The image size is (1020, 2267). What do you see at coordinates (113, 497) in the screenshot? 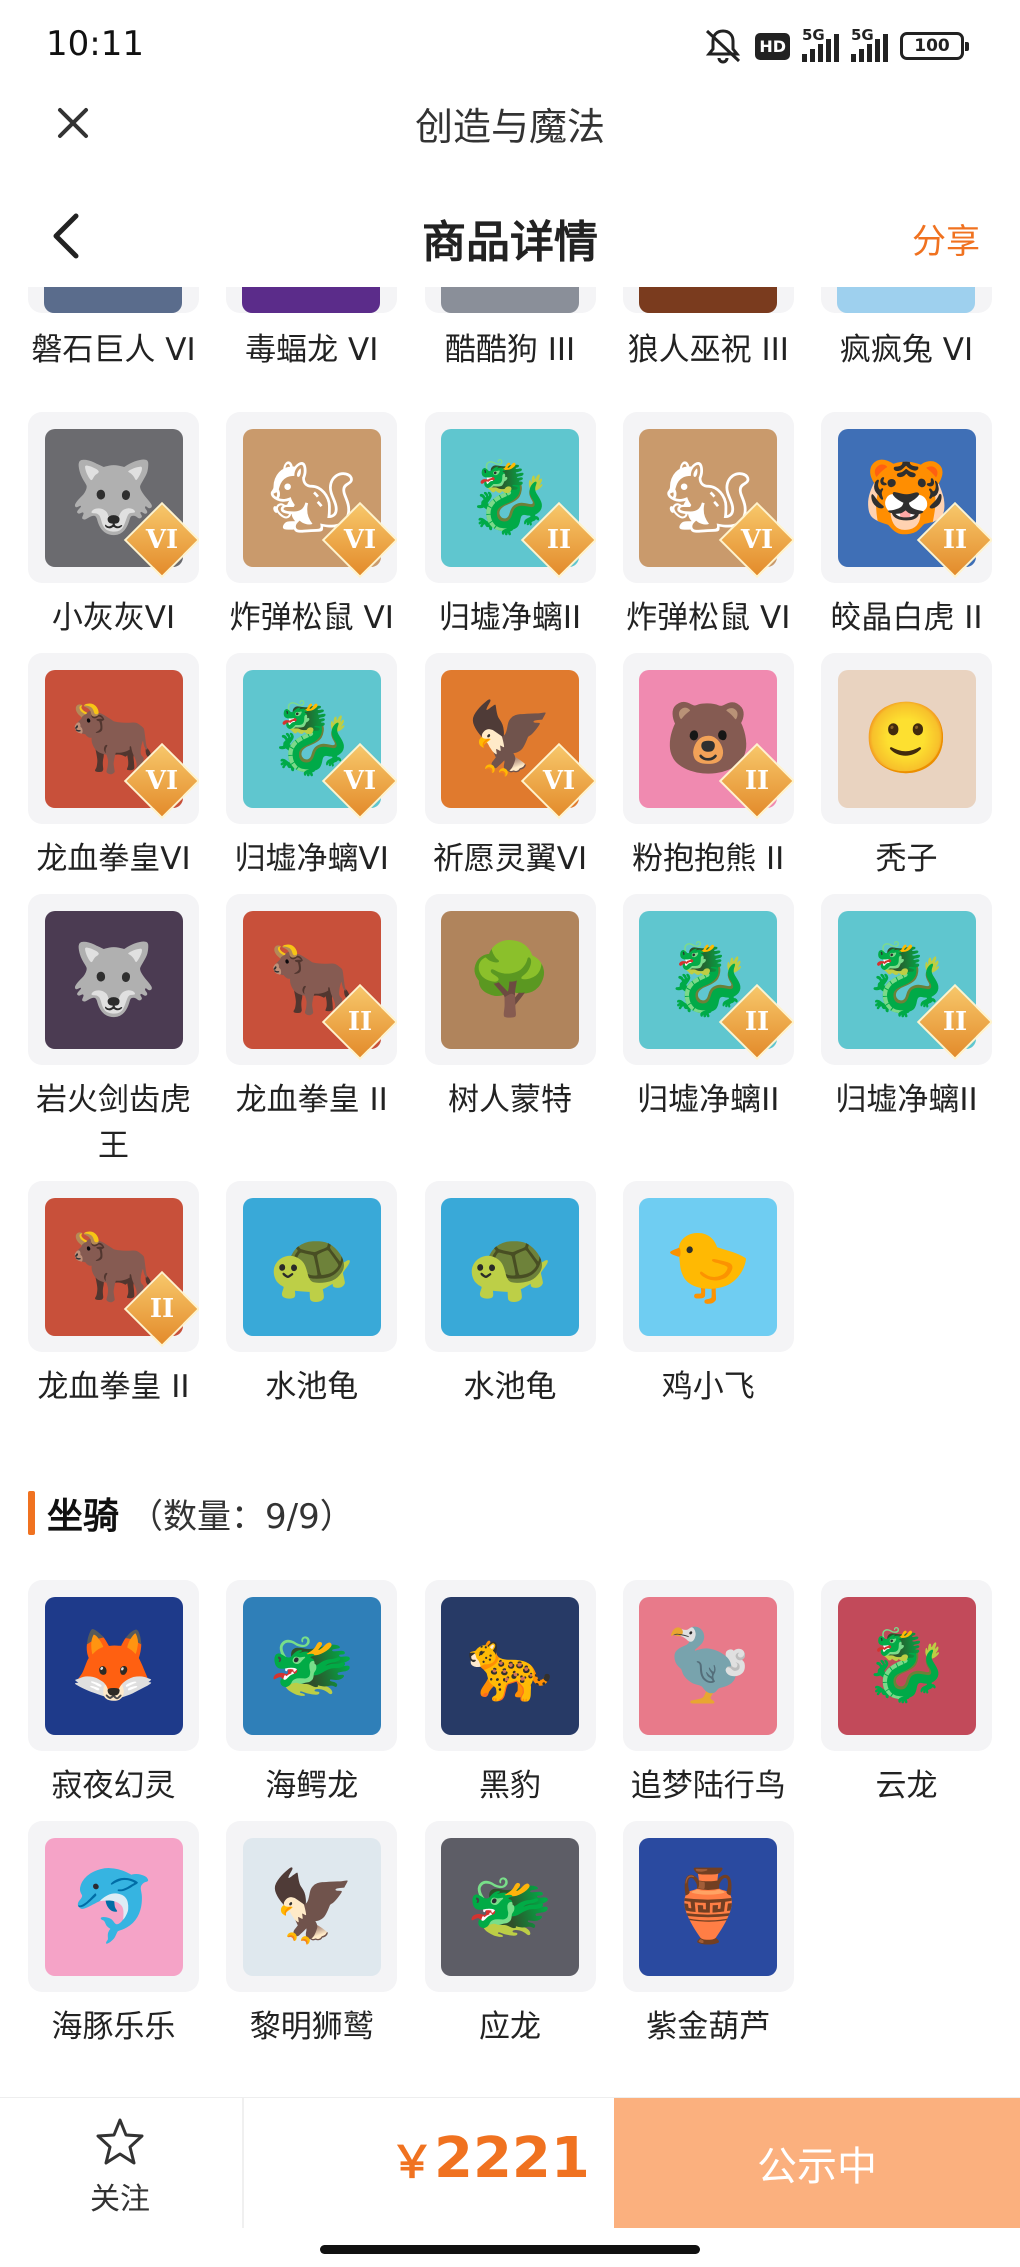
I see `item-thumb: 🐺 VI` at bounding box center [113, 497].